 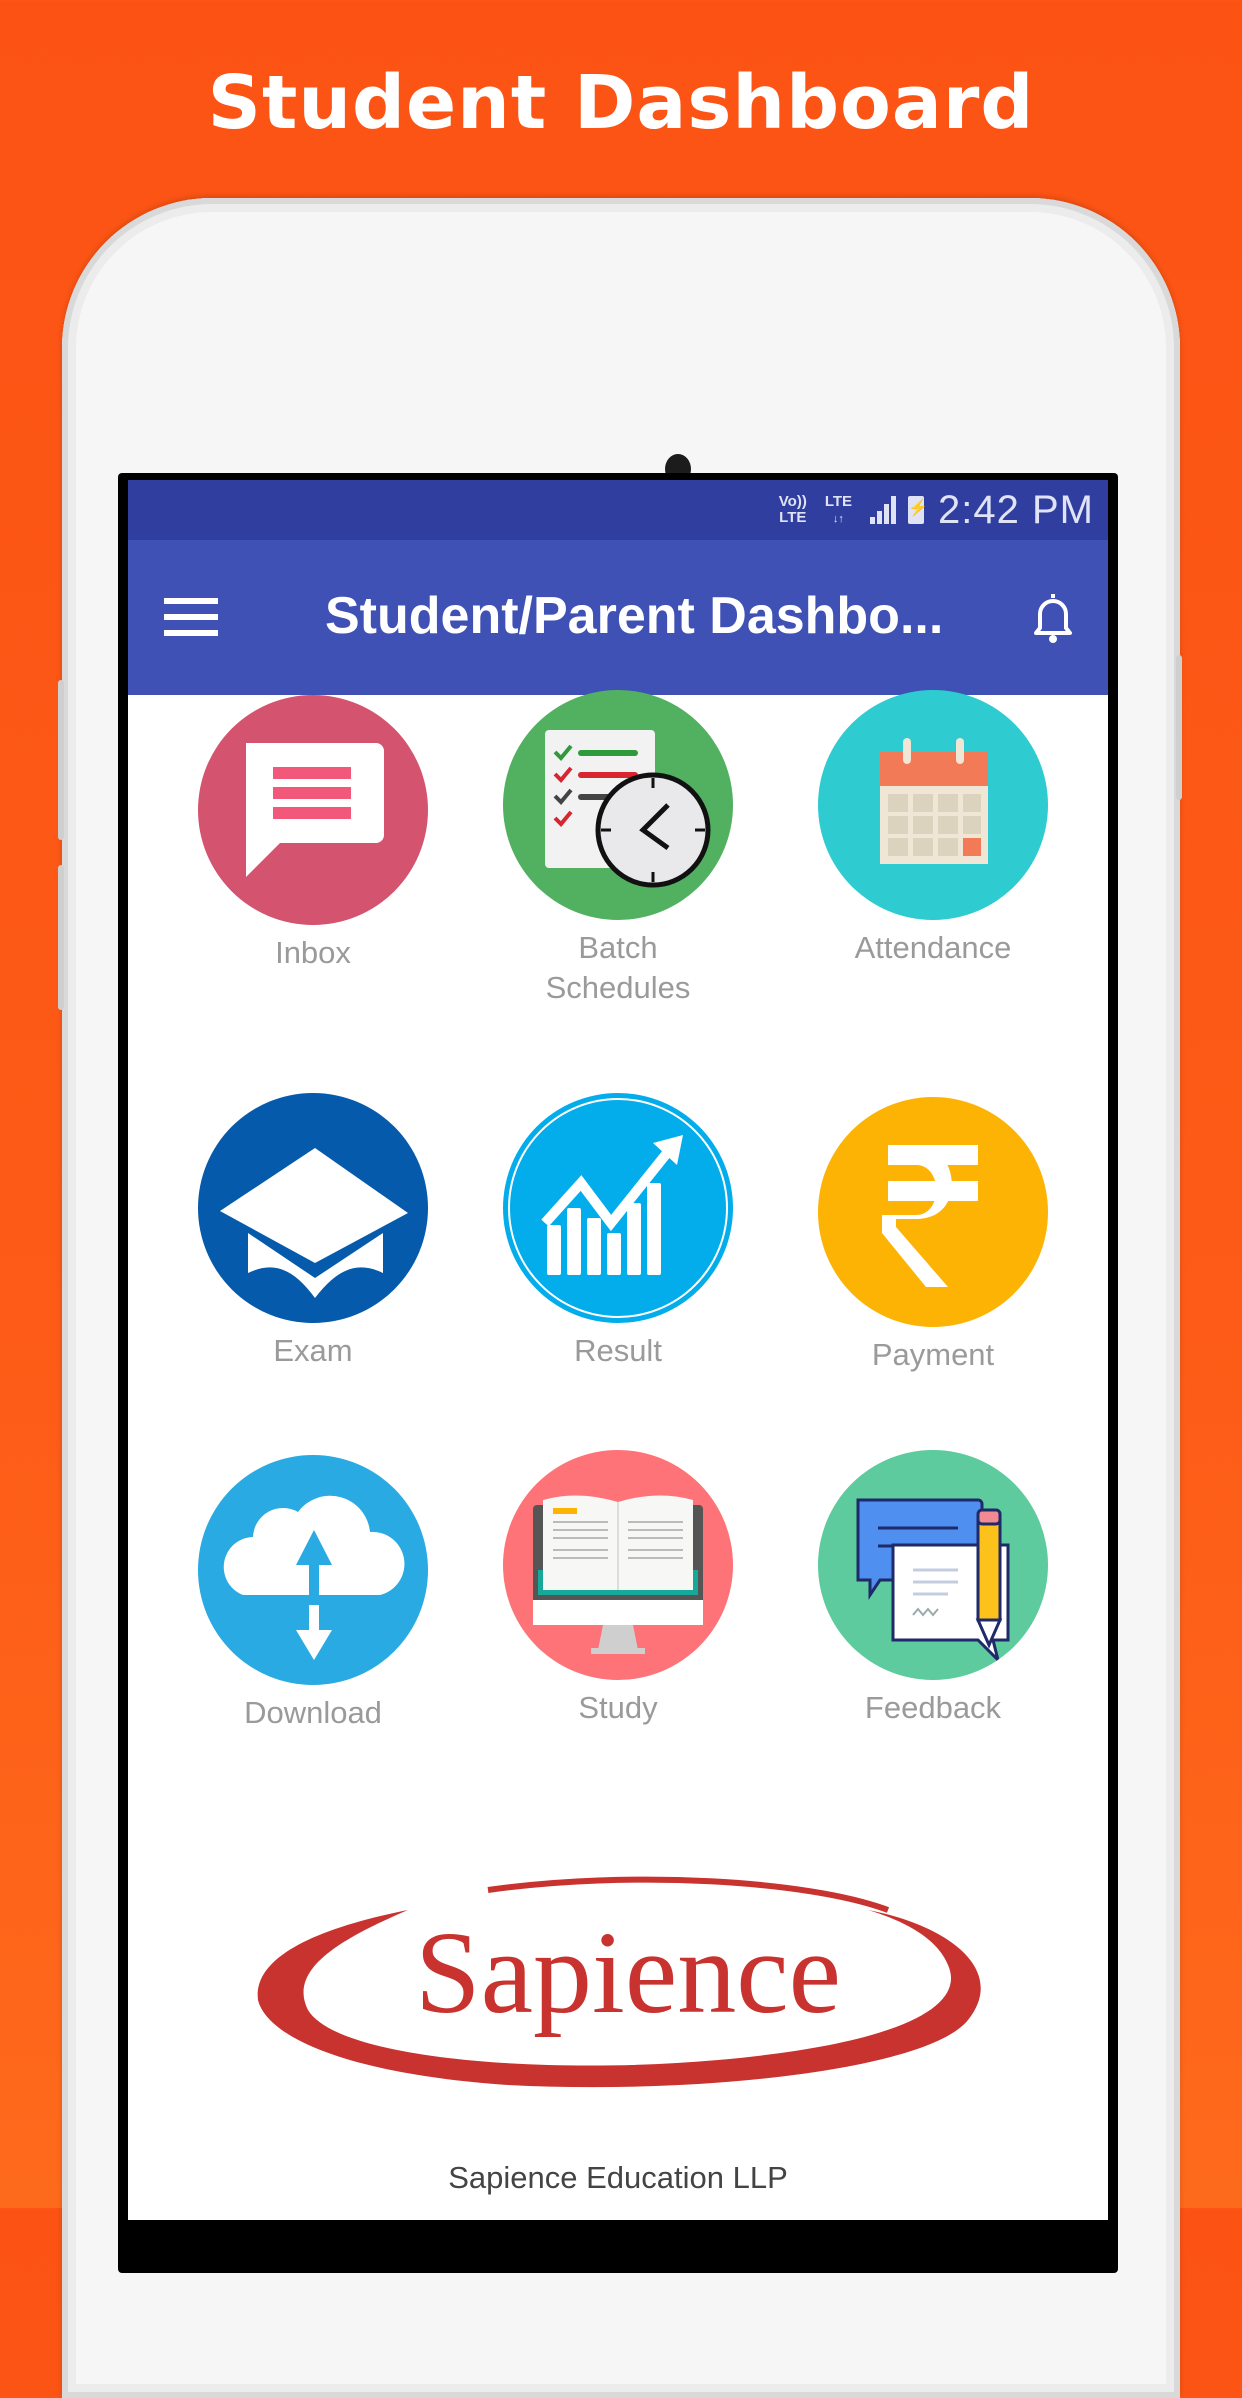 What do you see at coordinates (933, 1565) in the screenshot?
I see `feedback-pencil-icon` at bounding box center [933, 1565].